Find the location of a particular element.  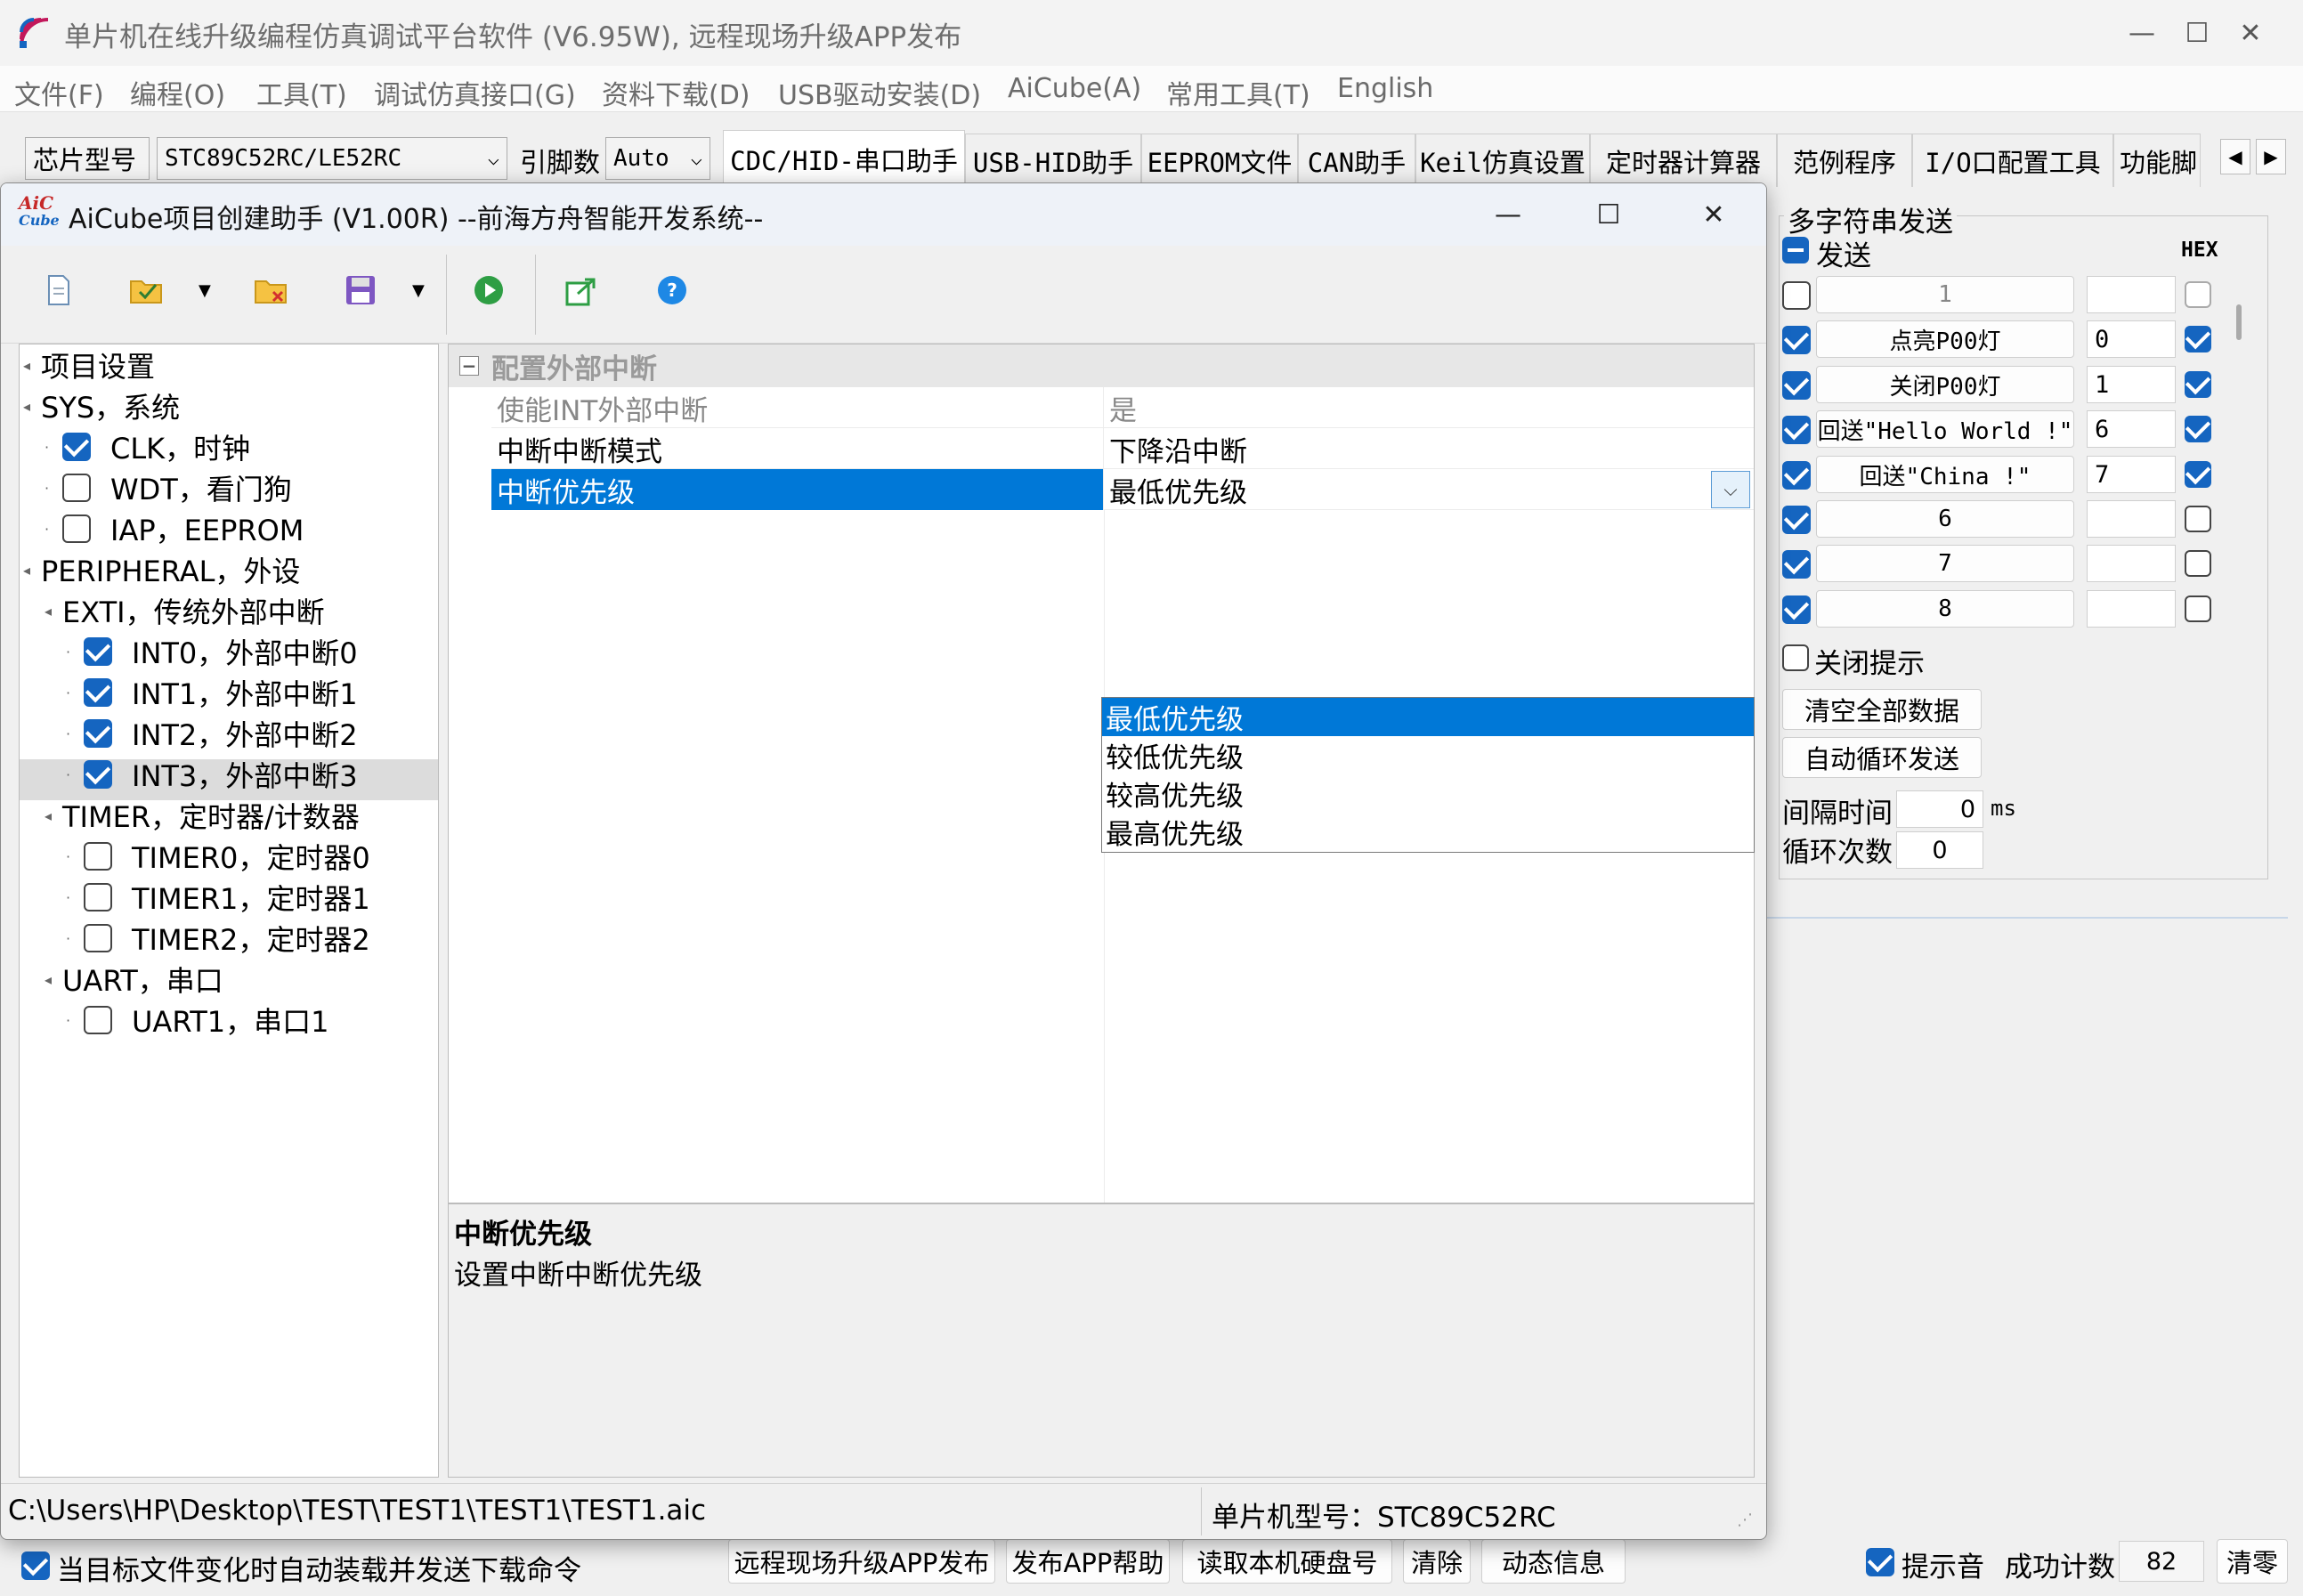

send-row-input: 0 is located at coordinates (2131, 339).